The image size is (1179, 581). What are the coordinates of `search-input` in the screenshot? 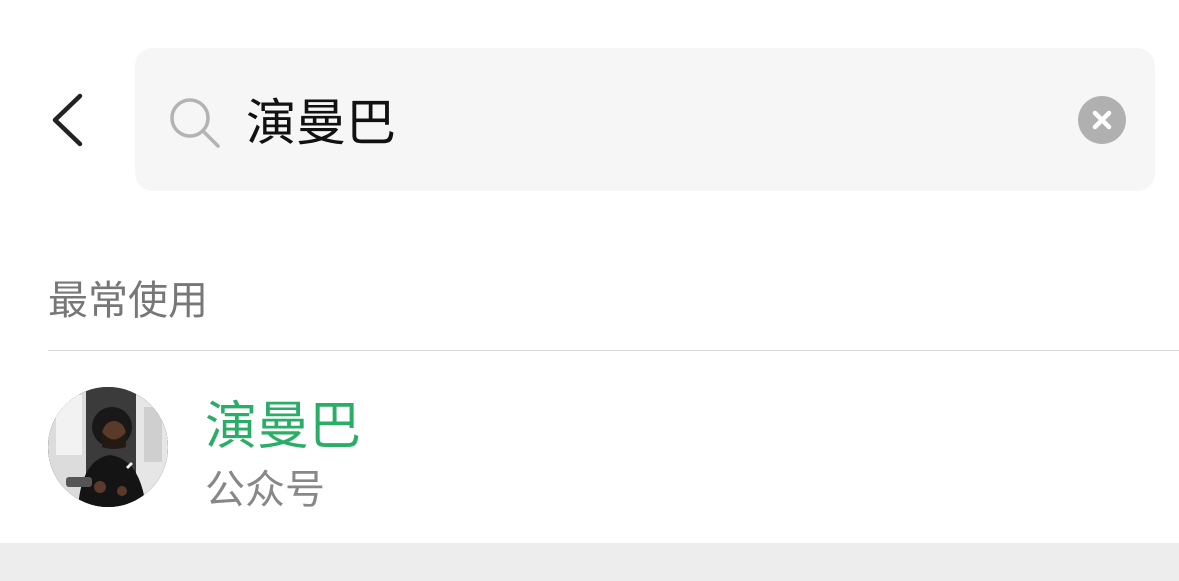 It's located at (646, 123).